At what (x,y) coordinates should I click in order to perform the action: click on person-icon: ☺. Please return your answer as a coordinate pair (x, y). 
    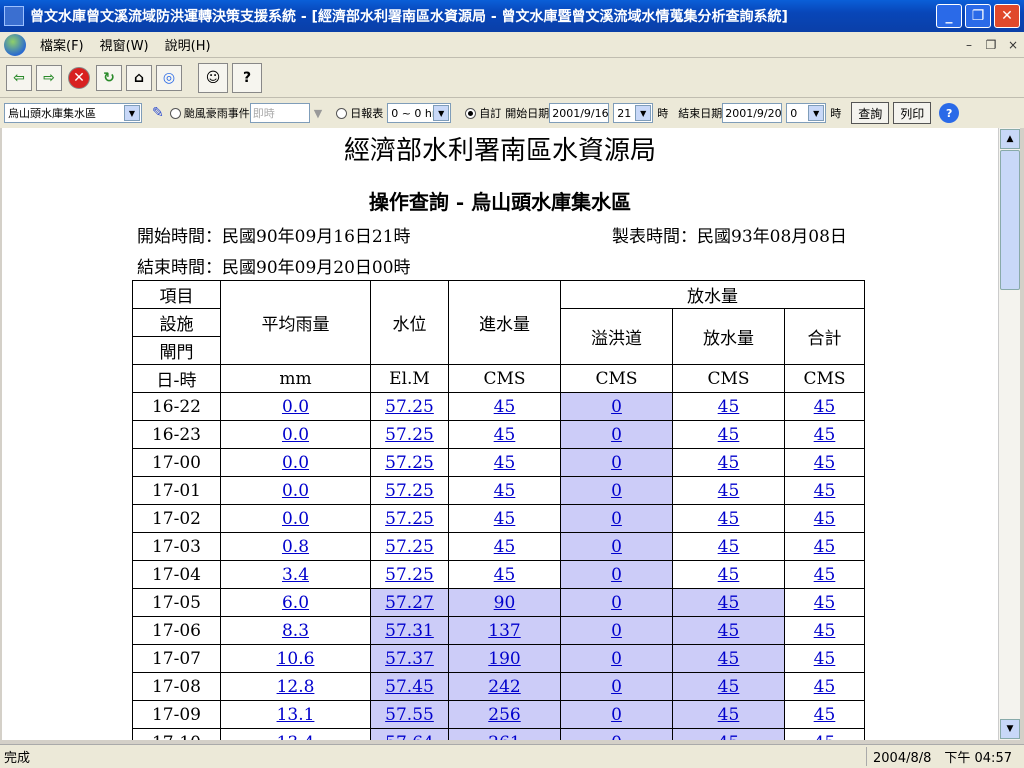
    Looking at the image, I should click on (213, 77).